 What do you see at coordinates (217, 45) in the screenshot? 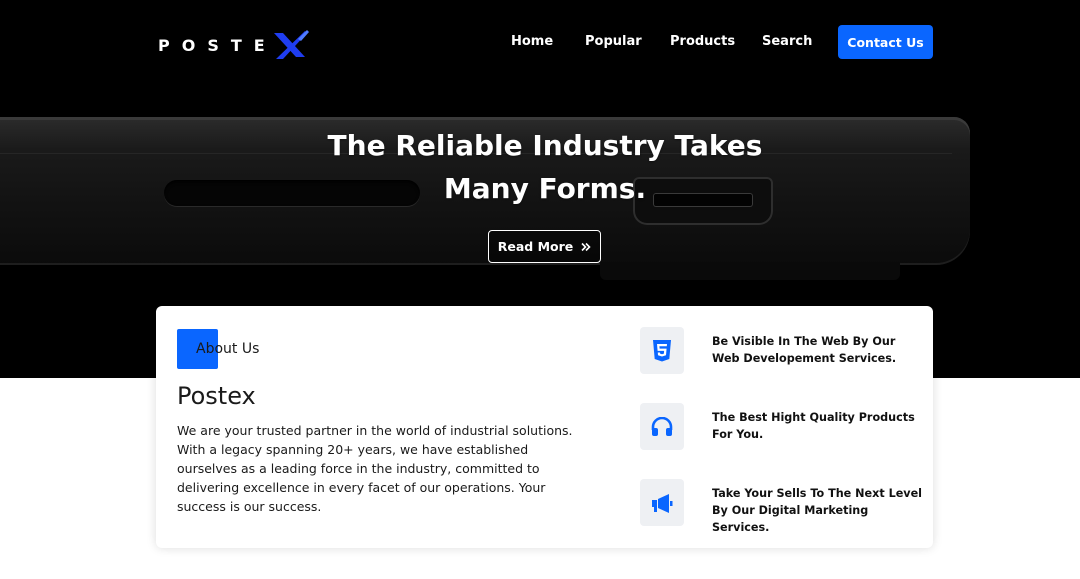
I see `logo-text: POSTE` at bounding box center [217, 45].